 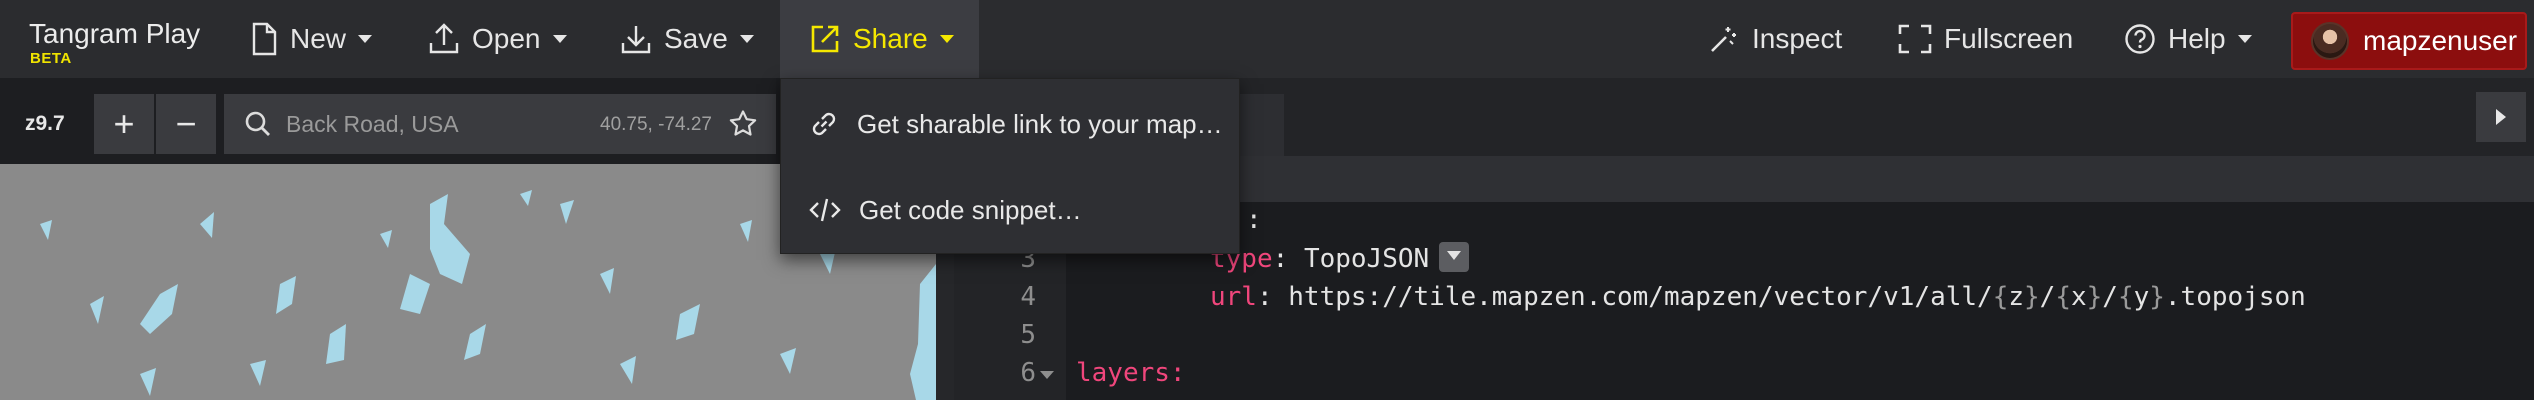 What do you see at coordinates (743, 126) in the screenshot?
I see `bookmark-star-icon` at bounding box center [743, 126].